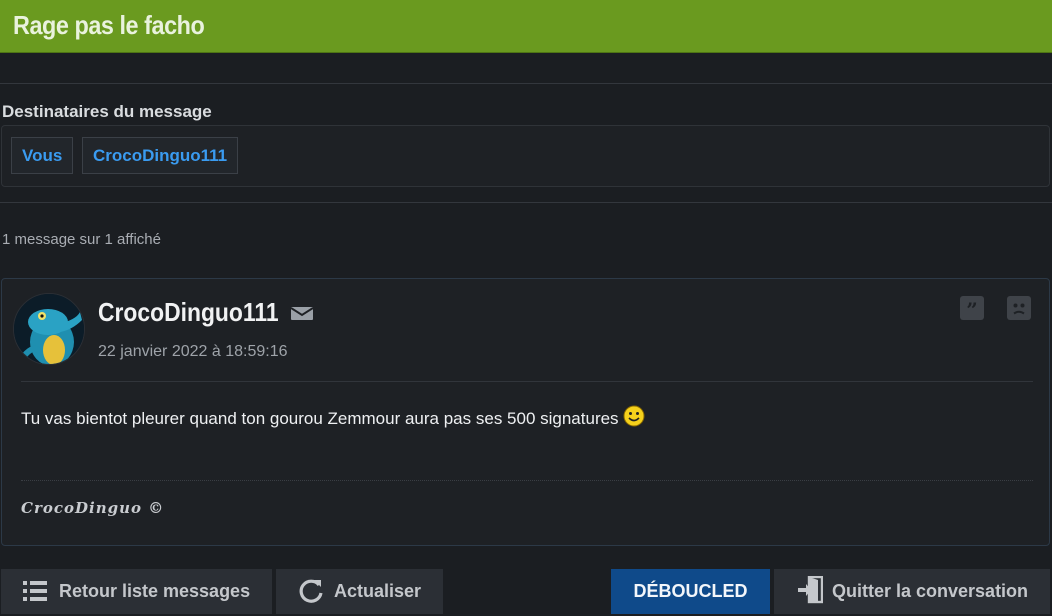  Describe the element at coordinates (810, 590) in the screenshot. I see `exit-icon` at that location.